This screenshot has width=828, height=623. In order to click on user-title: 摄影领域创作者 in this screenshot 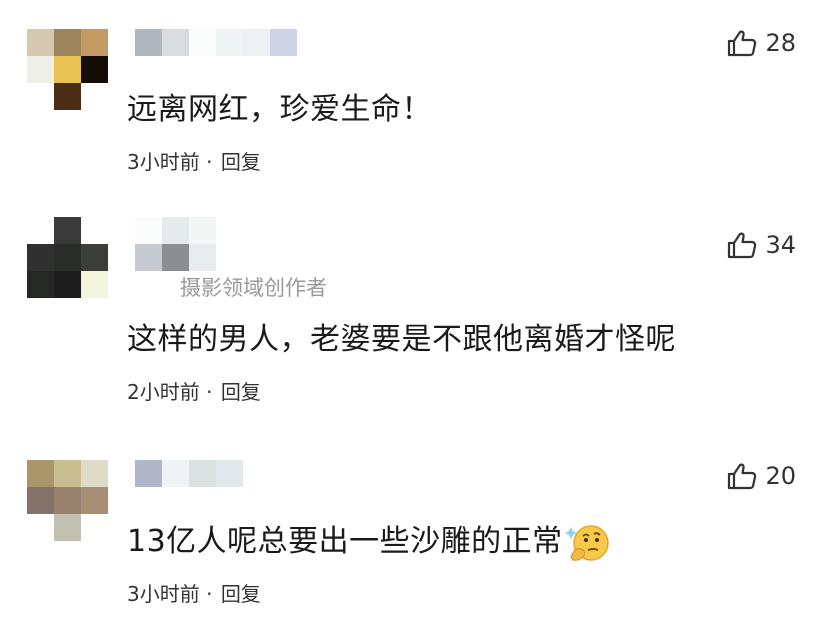, I will do `click(253, 288)`.